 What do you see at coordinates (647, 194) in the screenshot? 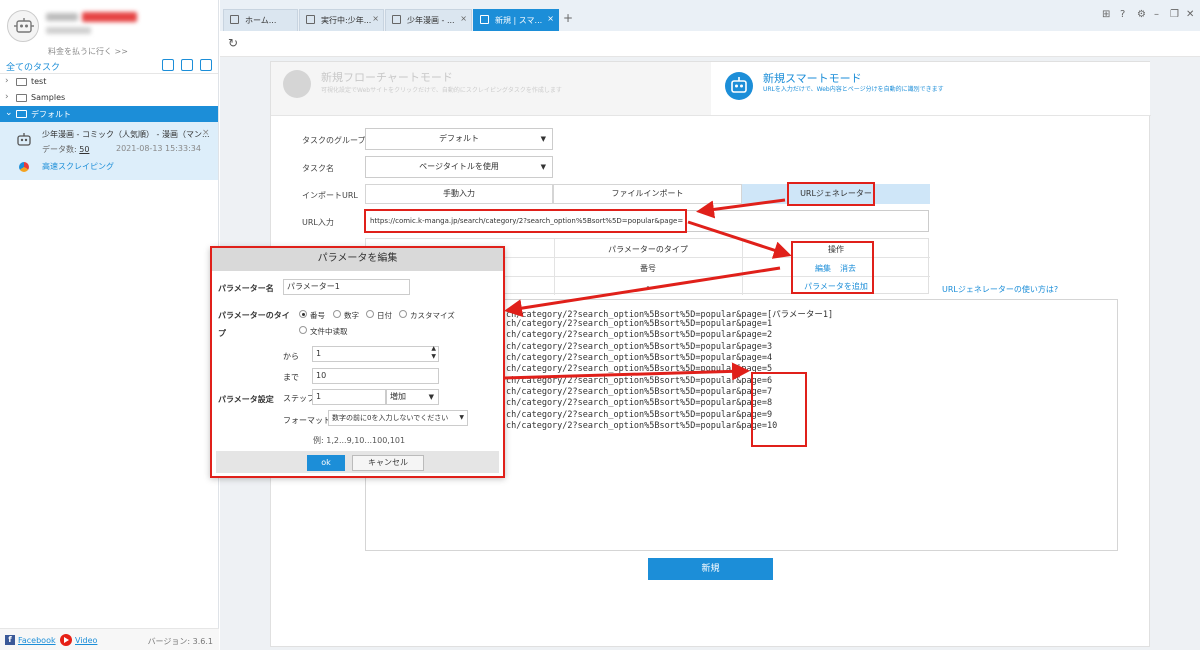
I see `tab-file-import: ファイルインポート` at bounding box center [647, 194].